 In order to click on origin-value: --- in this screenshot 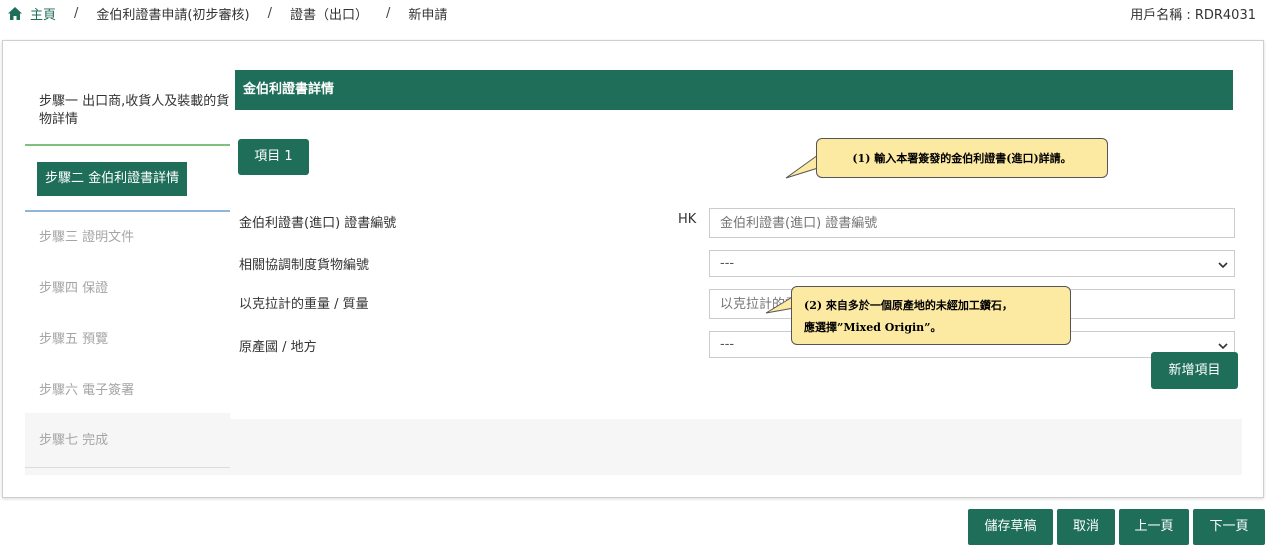, I will do `click(727, 344)`.